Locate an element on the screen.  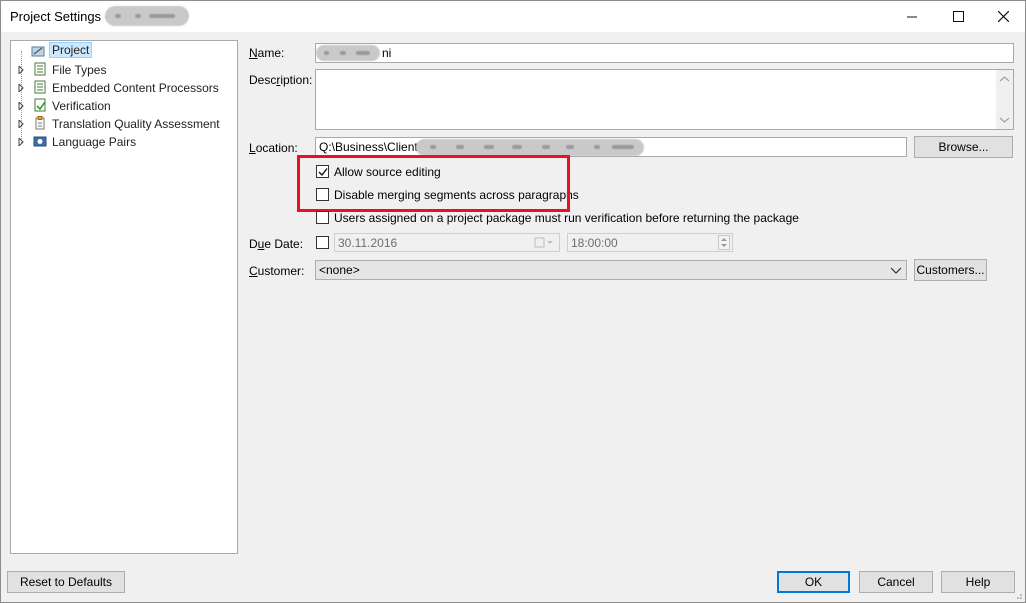
due-date-value: 30.11.2016 is located at coordinates (368, 243).